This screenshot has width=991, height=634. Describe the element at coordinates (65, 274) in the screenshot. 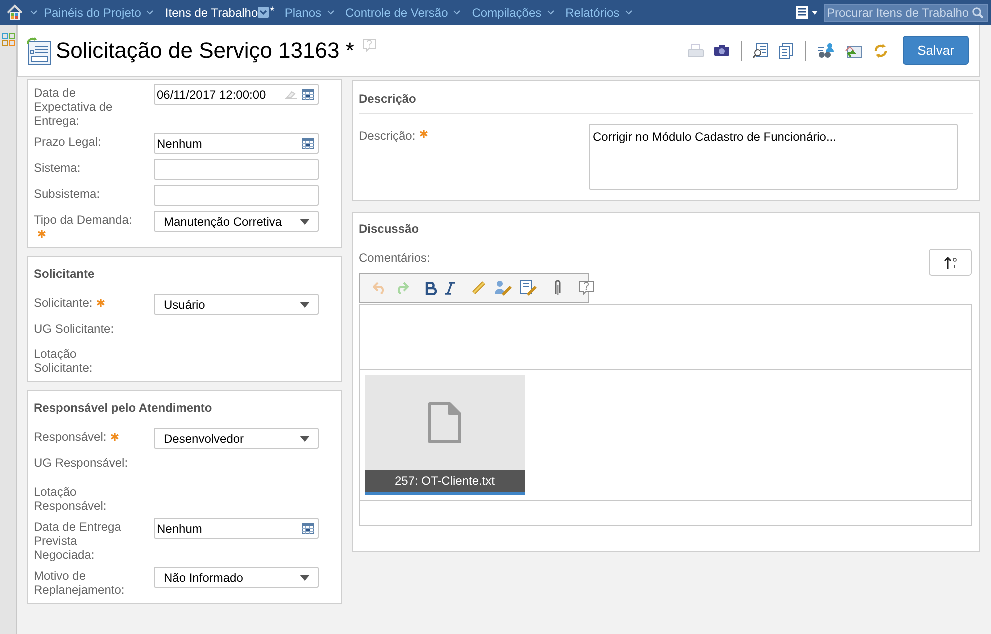

I see `section-title: Solicitante` at that location.